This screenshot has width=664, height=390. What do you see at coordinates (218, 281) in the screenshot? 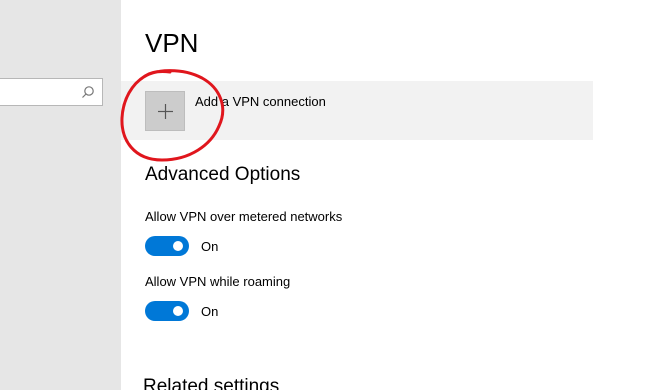
I see `roaming-label: Allow VPN while roaming` at bounding box center [218, 281].